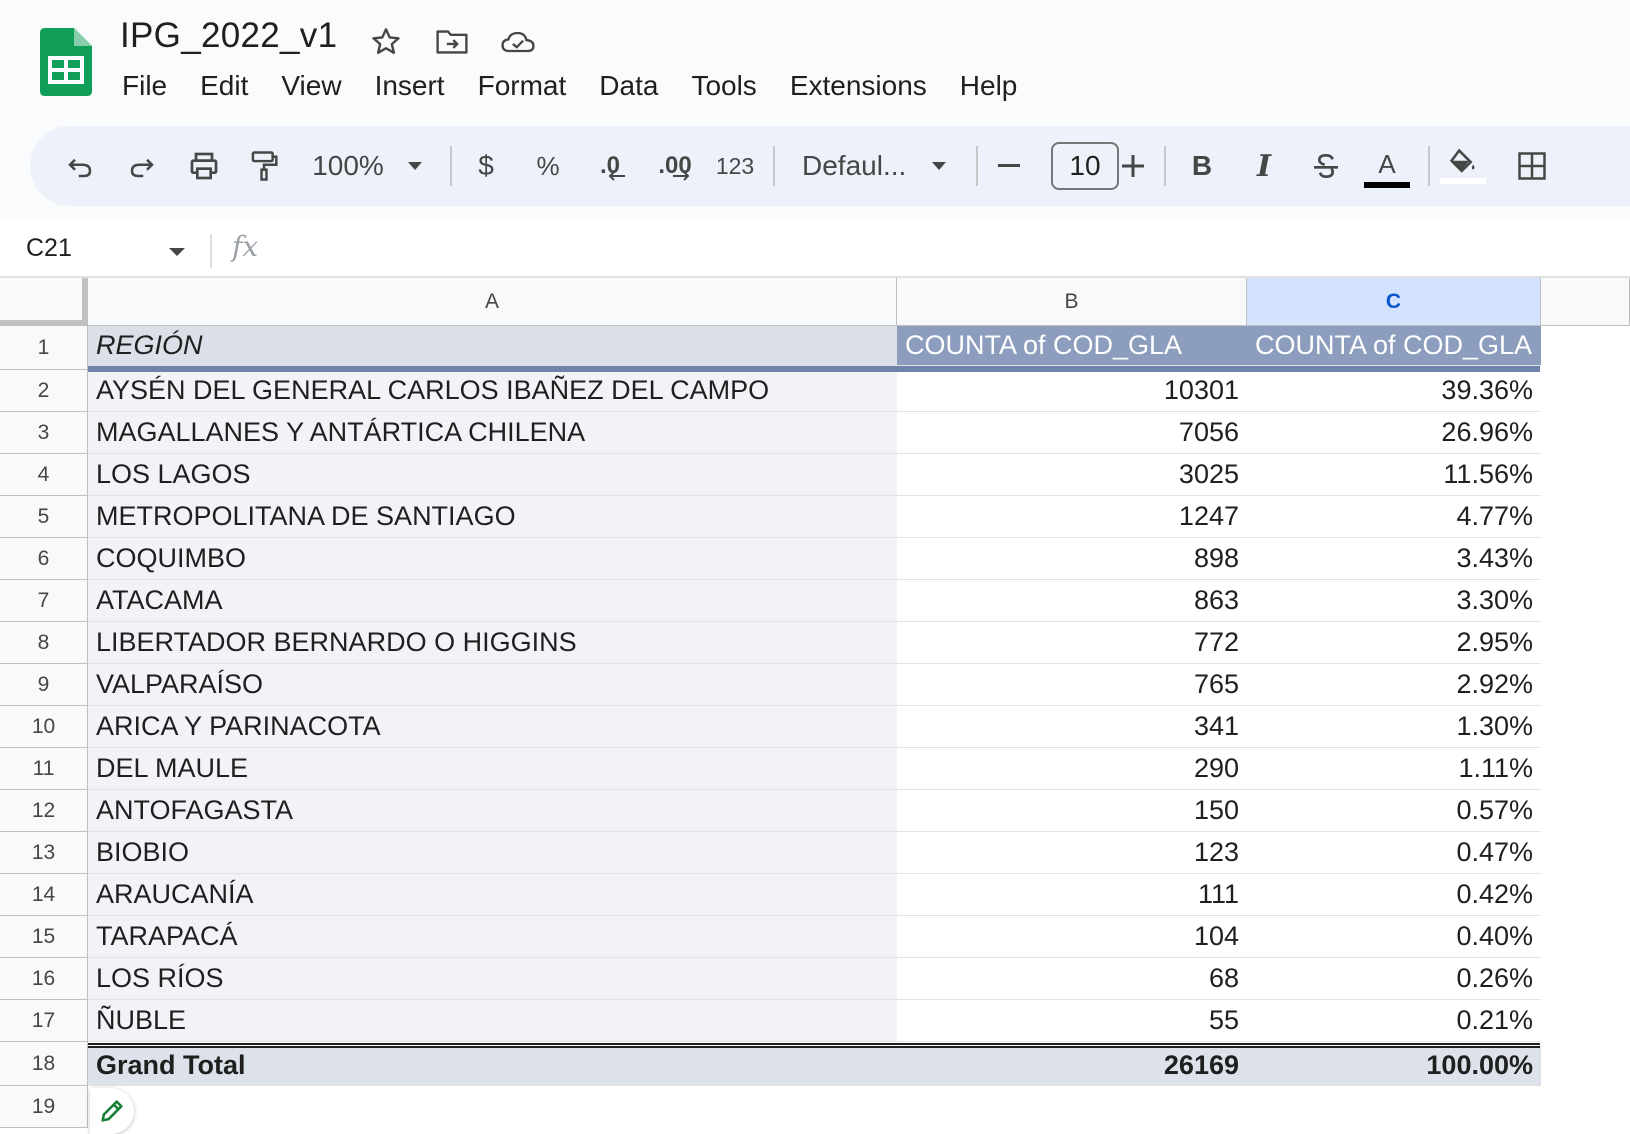  I want to click on count-cell: 10301, so click(1072, 391).